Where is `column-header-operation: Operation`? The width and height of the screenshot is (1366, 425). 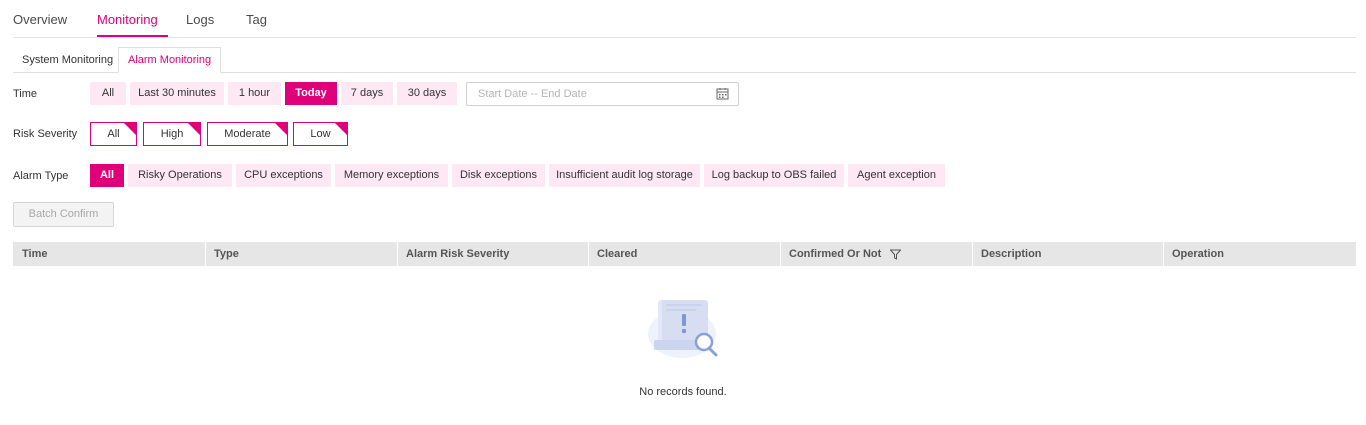
column-header-operation: Operation is located at coordinates (1193, 254).